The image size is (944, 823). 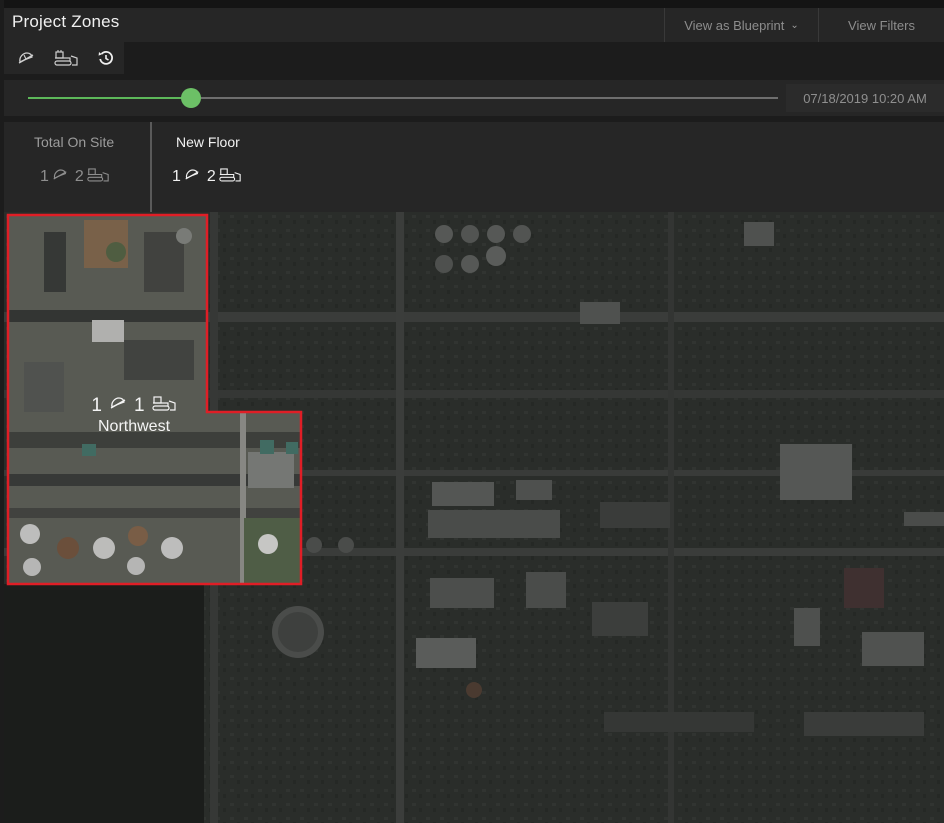 What do you see at coordinates (208, 142) in the screenshot?
I see `new-floor-label: New Floor` at bounding box center [208, 142].